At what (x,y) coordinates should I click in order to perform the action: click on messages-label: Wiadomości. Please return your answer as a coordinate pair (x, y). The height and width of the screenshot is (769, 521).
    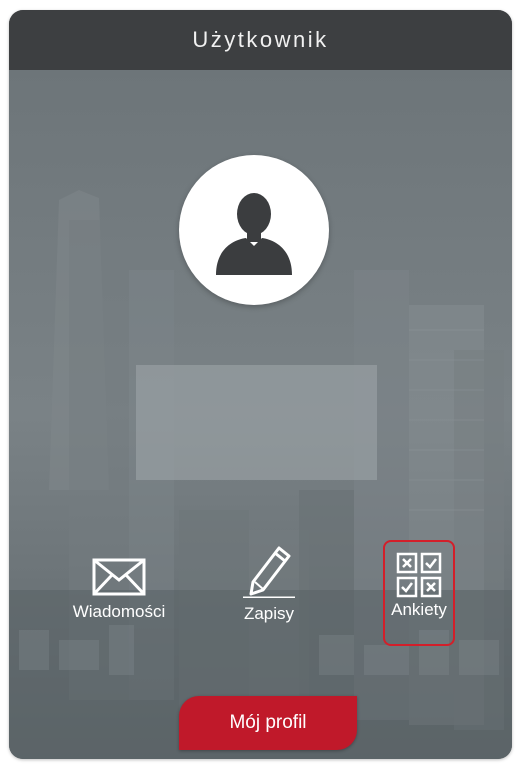
    Looking at the image, I should click on (119, 611).